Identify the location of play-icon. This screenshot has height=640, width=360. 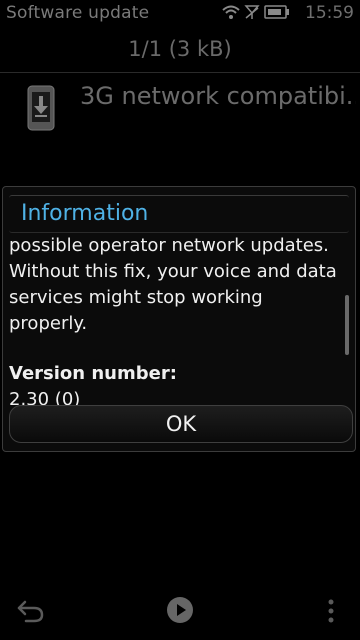
(180, 610).